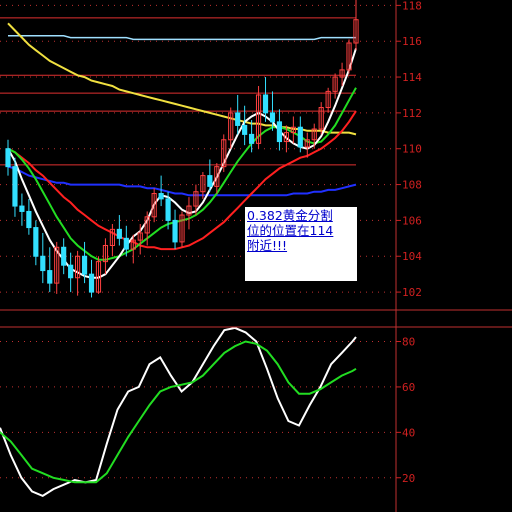 Image resolution: width=512 pixels, height=512 pixels. I want to click on price-axis: 102 104 106 108 110 112 114 116 118, so click(409, 149).